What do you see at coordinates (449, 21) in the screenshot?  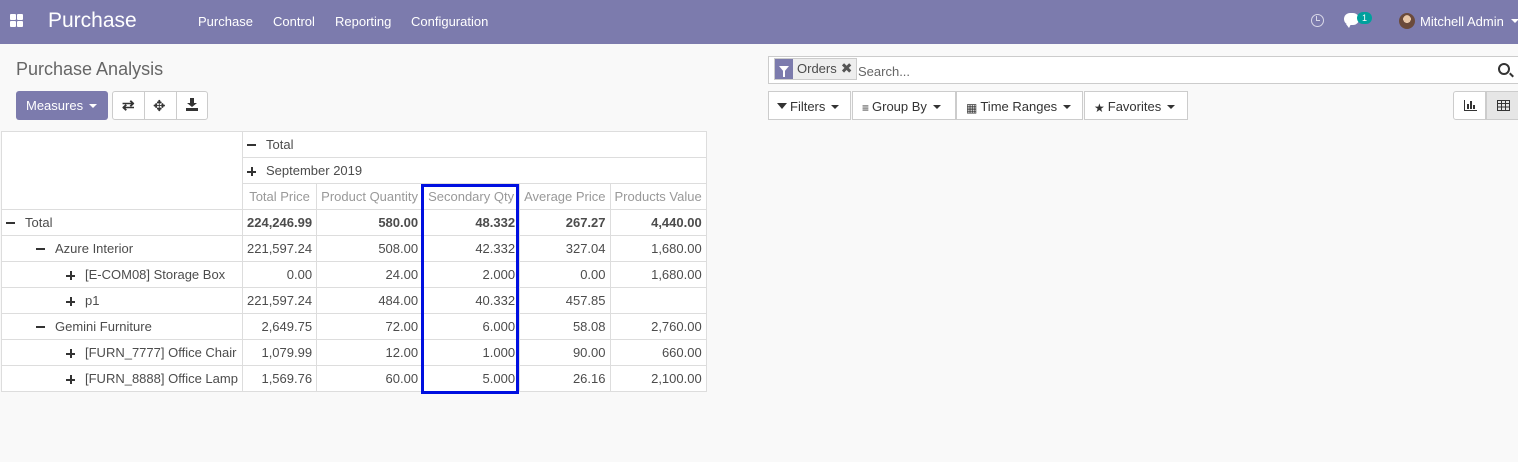 I see `menu-configuration: Configuration` at bounding box center [449, 21].